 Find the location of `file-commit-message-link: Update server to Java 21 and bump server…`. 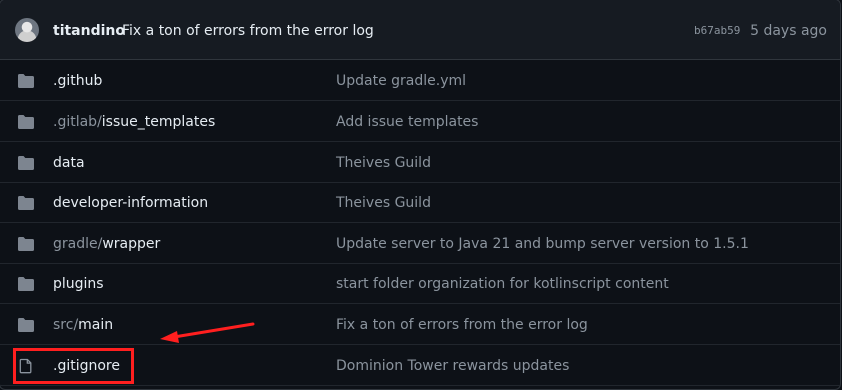

file-commit-message-link: Update server to Java 21 and bump server… is located at coordinates (542, 244).